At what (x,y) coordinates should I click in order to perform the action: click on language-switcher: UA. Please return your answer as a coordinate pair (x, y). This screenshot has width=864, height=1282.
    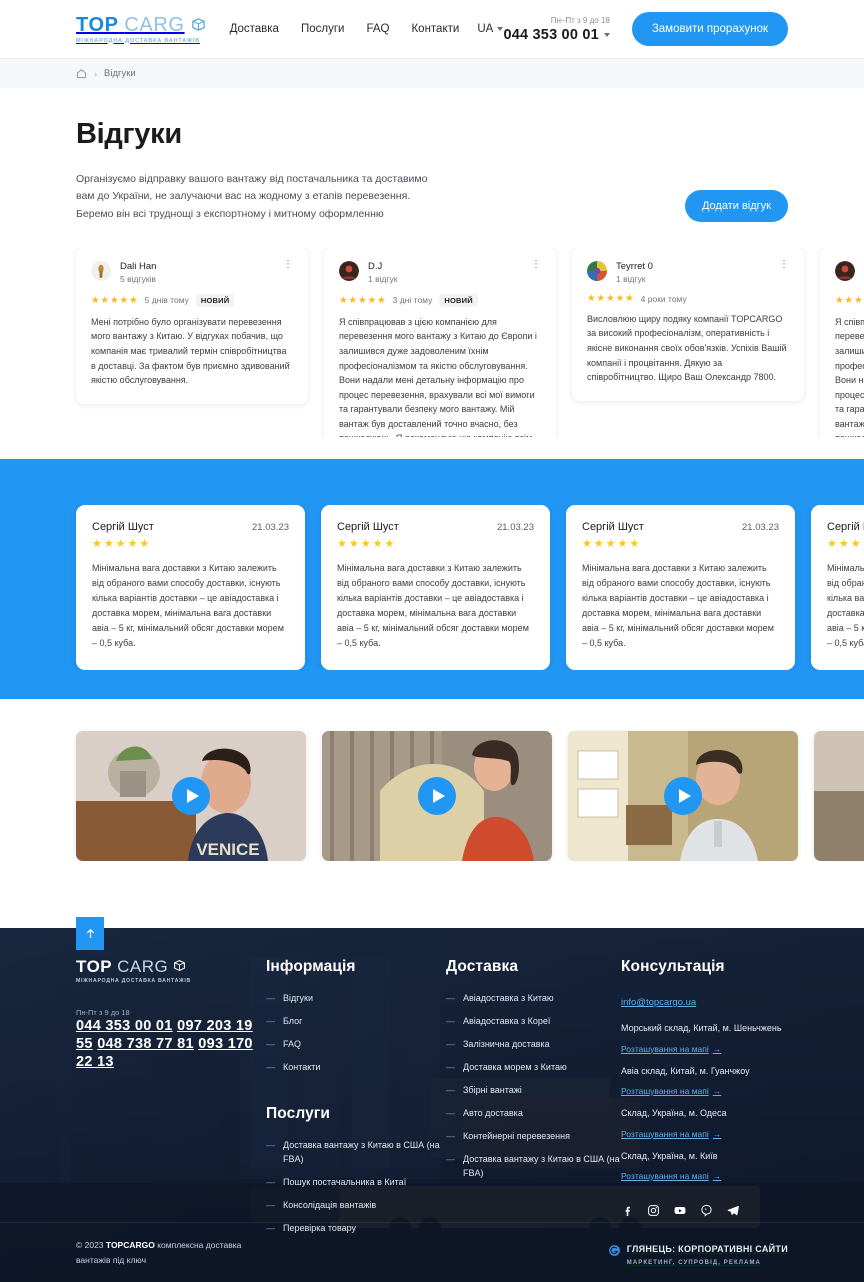
    Looking at the image, I should click on (490, 29).